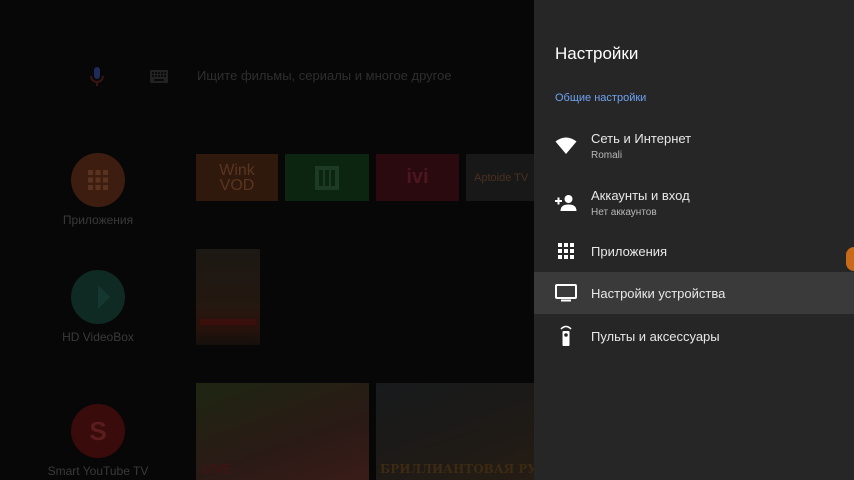  What do you see at coordinates (850, 259) in the screenshot?
I see `assistant-edge-indicator` at bounding box center [850, 259].